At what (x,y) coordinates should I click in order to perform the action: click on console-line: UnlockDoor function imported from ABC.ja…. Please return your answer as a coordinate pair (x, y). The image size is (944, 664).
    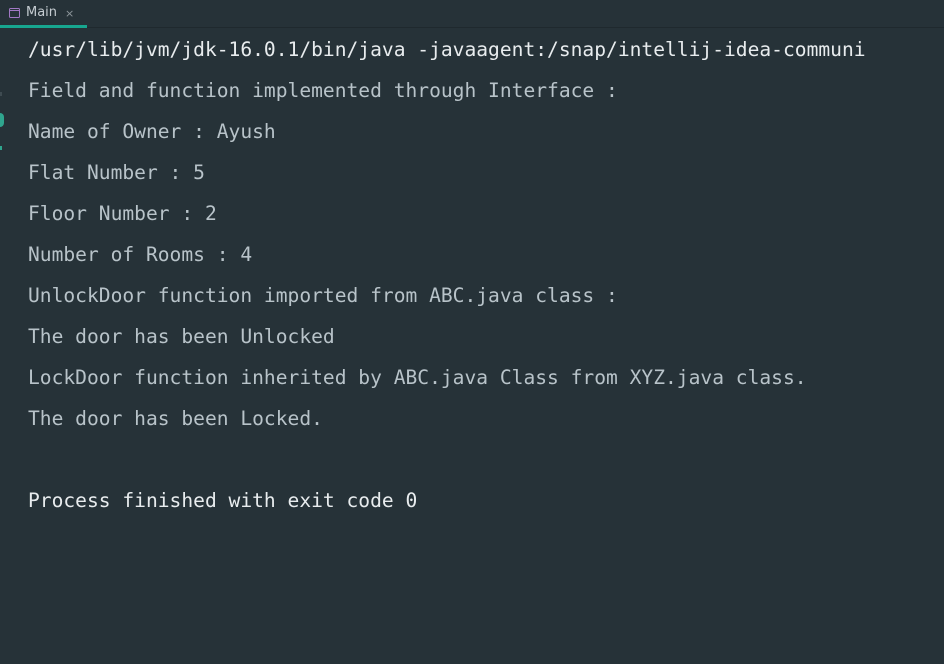
    Looking at the image, I should click on (323, 295).